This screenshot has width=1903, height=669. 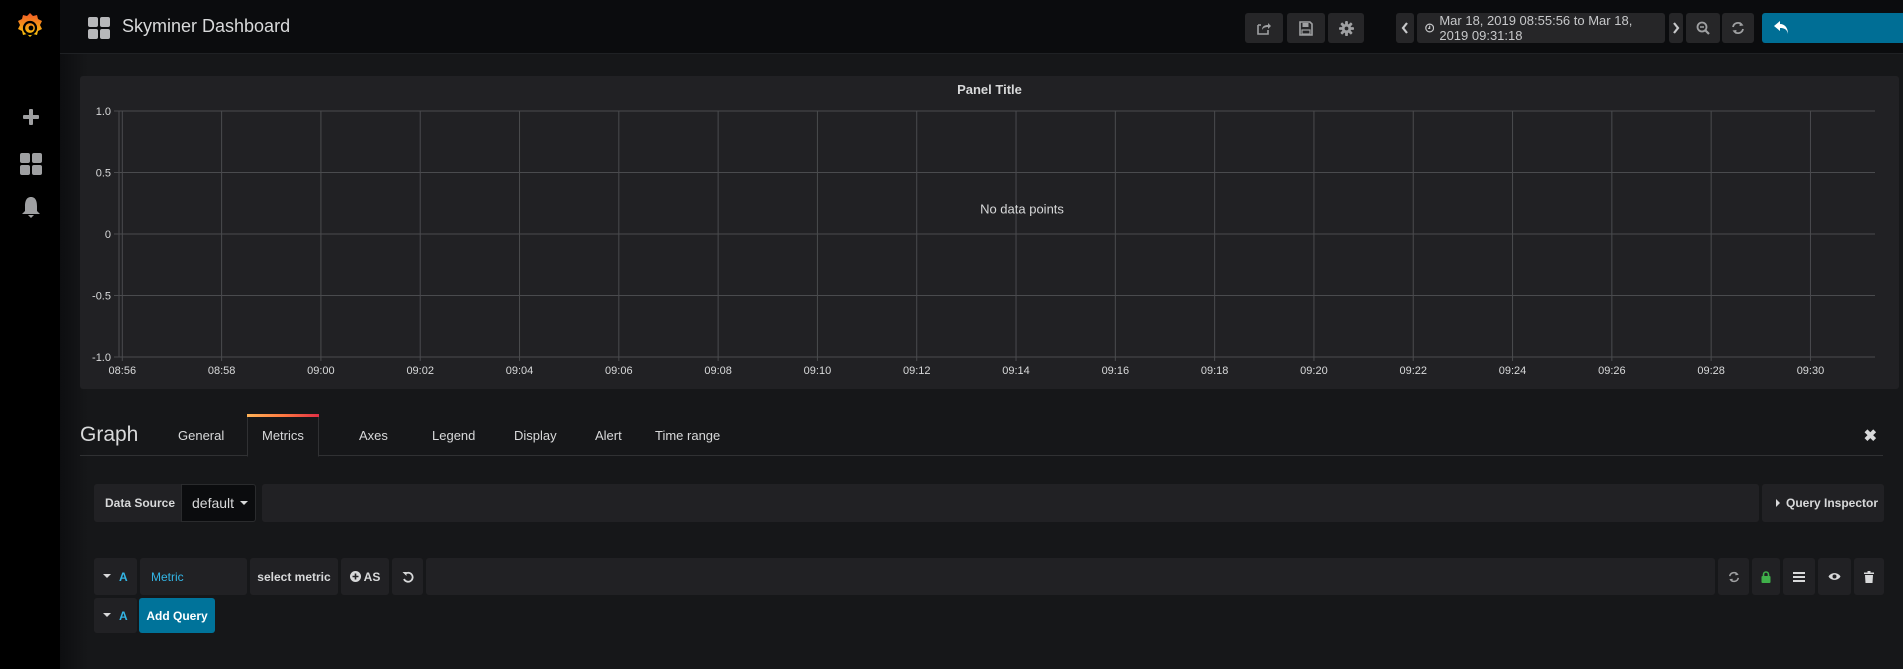 What do you see at coordinates (1116, 371) in the screenshot?
I see `x-tick-label: 09:16` at bounding box center [1116, 371].